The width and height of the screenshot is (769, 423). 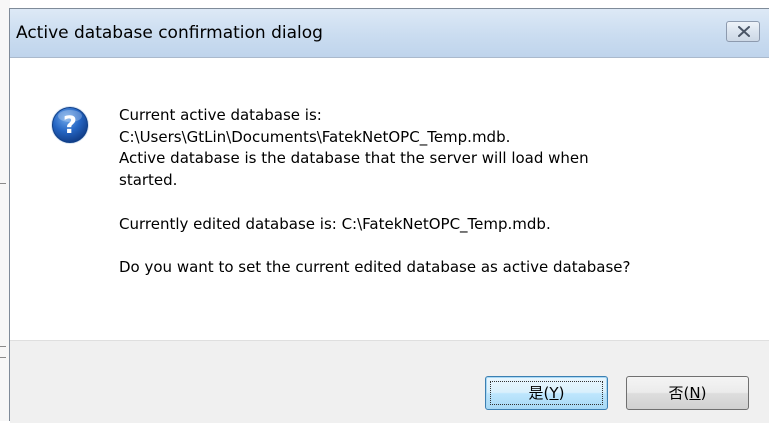 I want to click on close-button, so click(x=743, y=31).